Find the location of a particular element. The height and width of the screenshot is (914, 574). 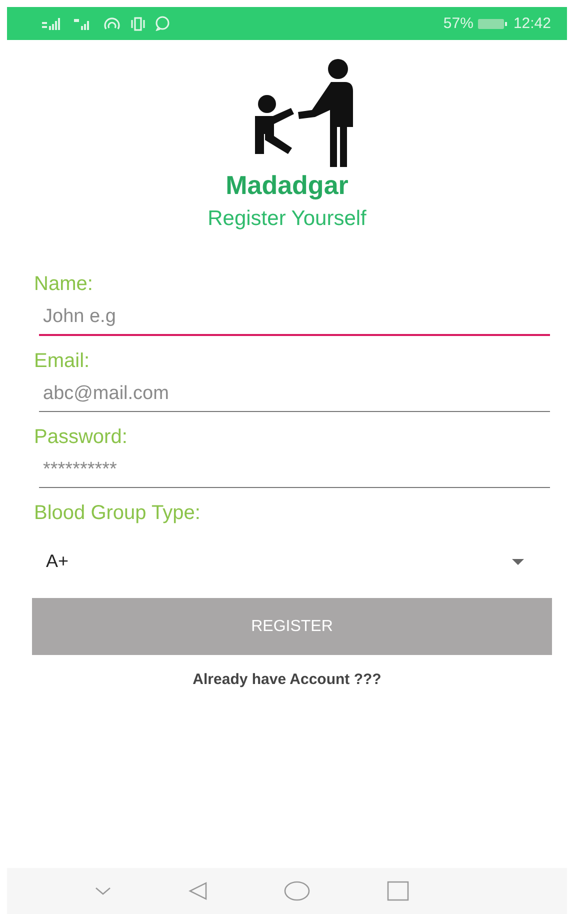

input-field: John e.g is located at coordinates (294, 319).